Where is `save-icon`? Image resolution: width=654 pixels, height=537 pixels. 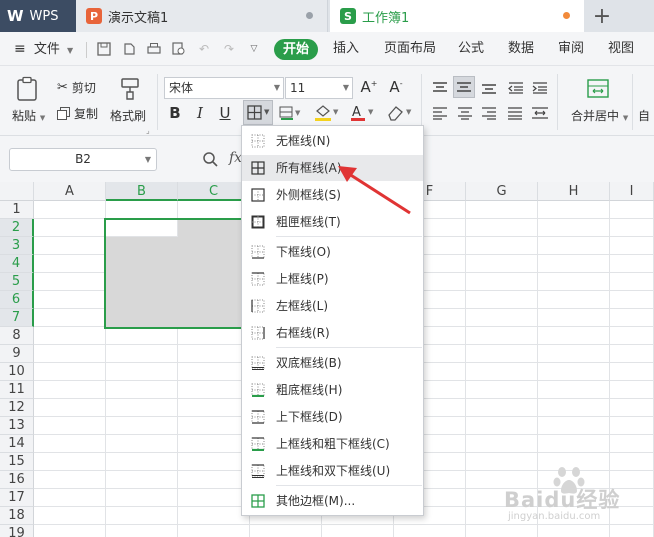
save-icon is located at coordinates (104, 49).